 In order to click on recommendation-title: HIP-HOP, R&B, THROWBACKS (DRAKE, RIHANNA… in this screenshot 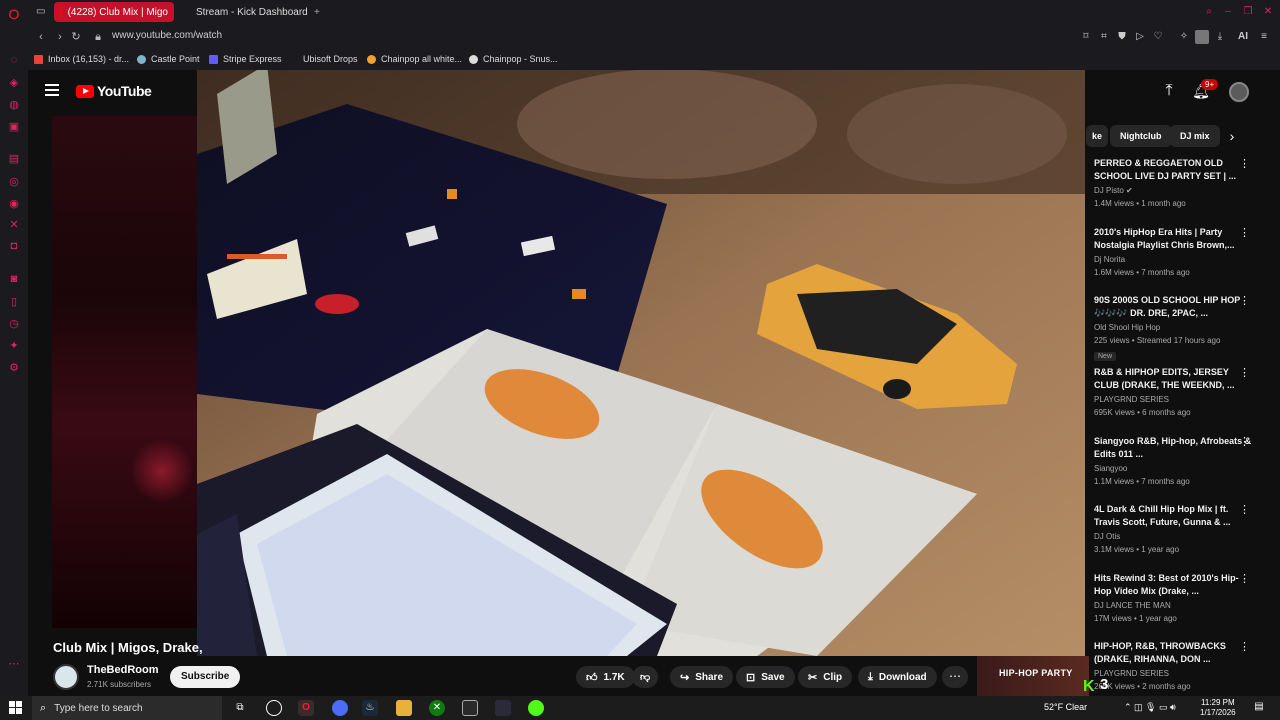, I will do `click(1174, 653)`.